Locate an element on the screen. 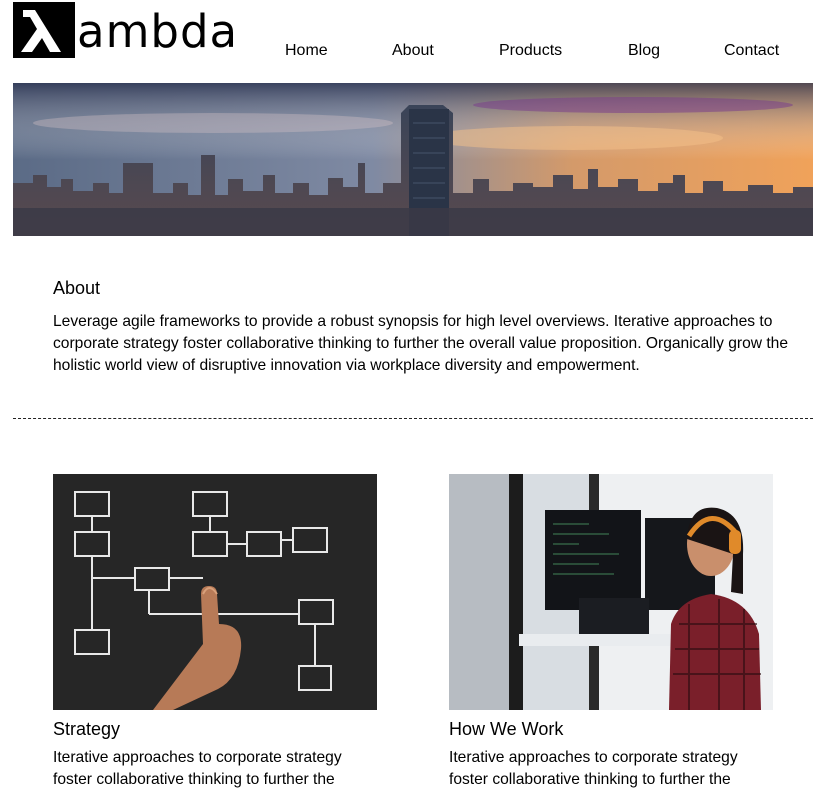 The image size is (830, 791). nav-about: About is located at coordinates (413, 51).